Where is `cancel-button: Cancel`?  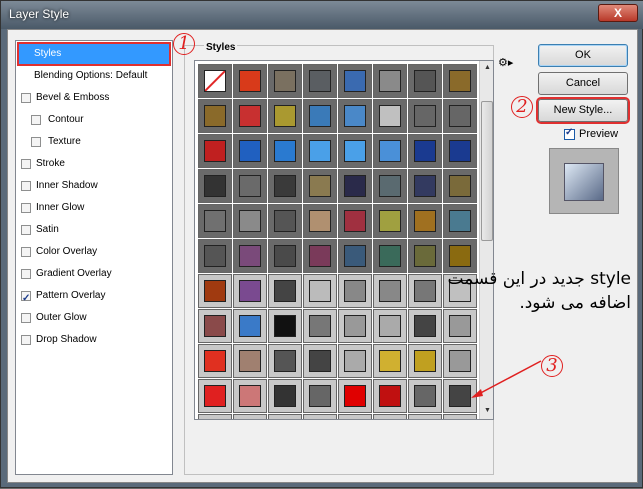
cancel-button: Cancel is located at coordinates (583, 83).